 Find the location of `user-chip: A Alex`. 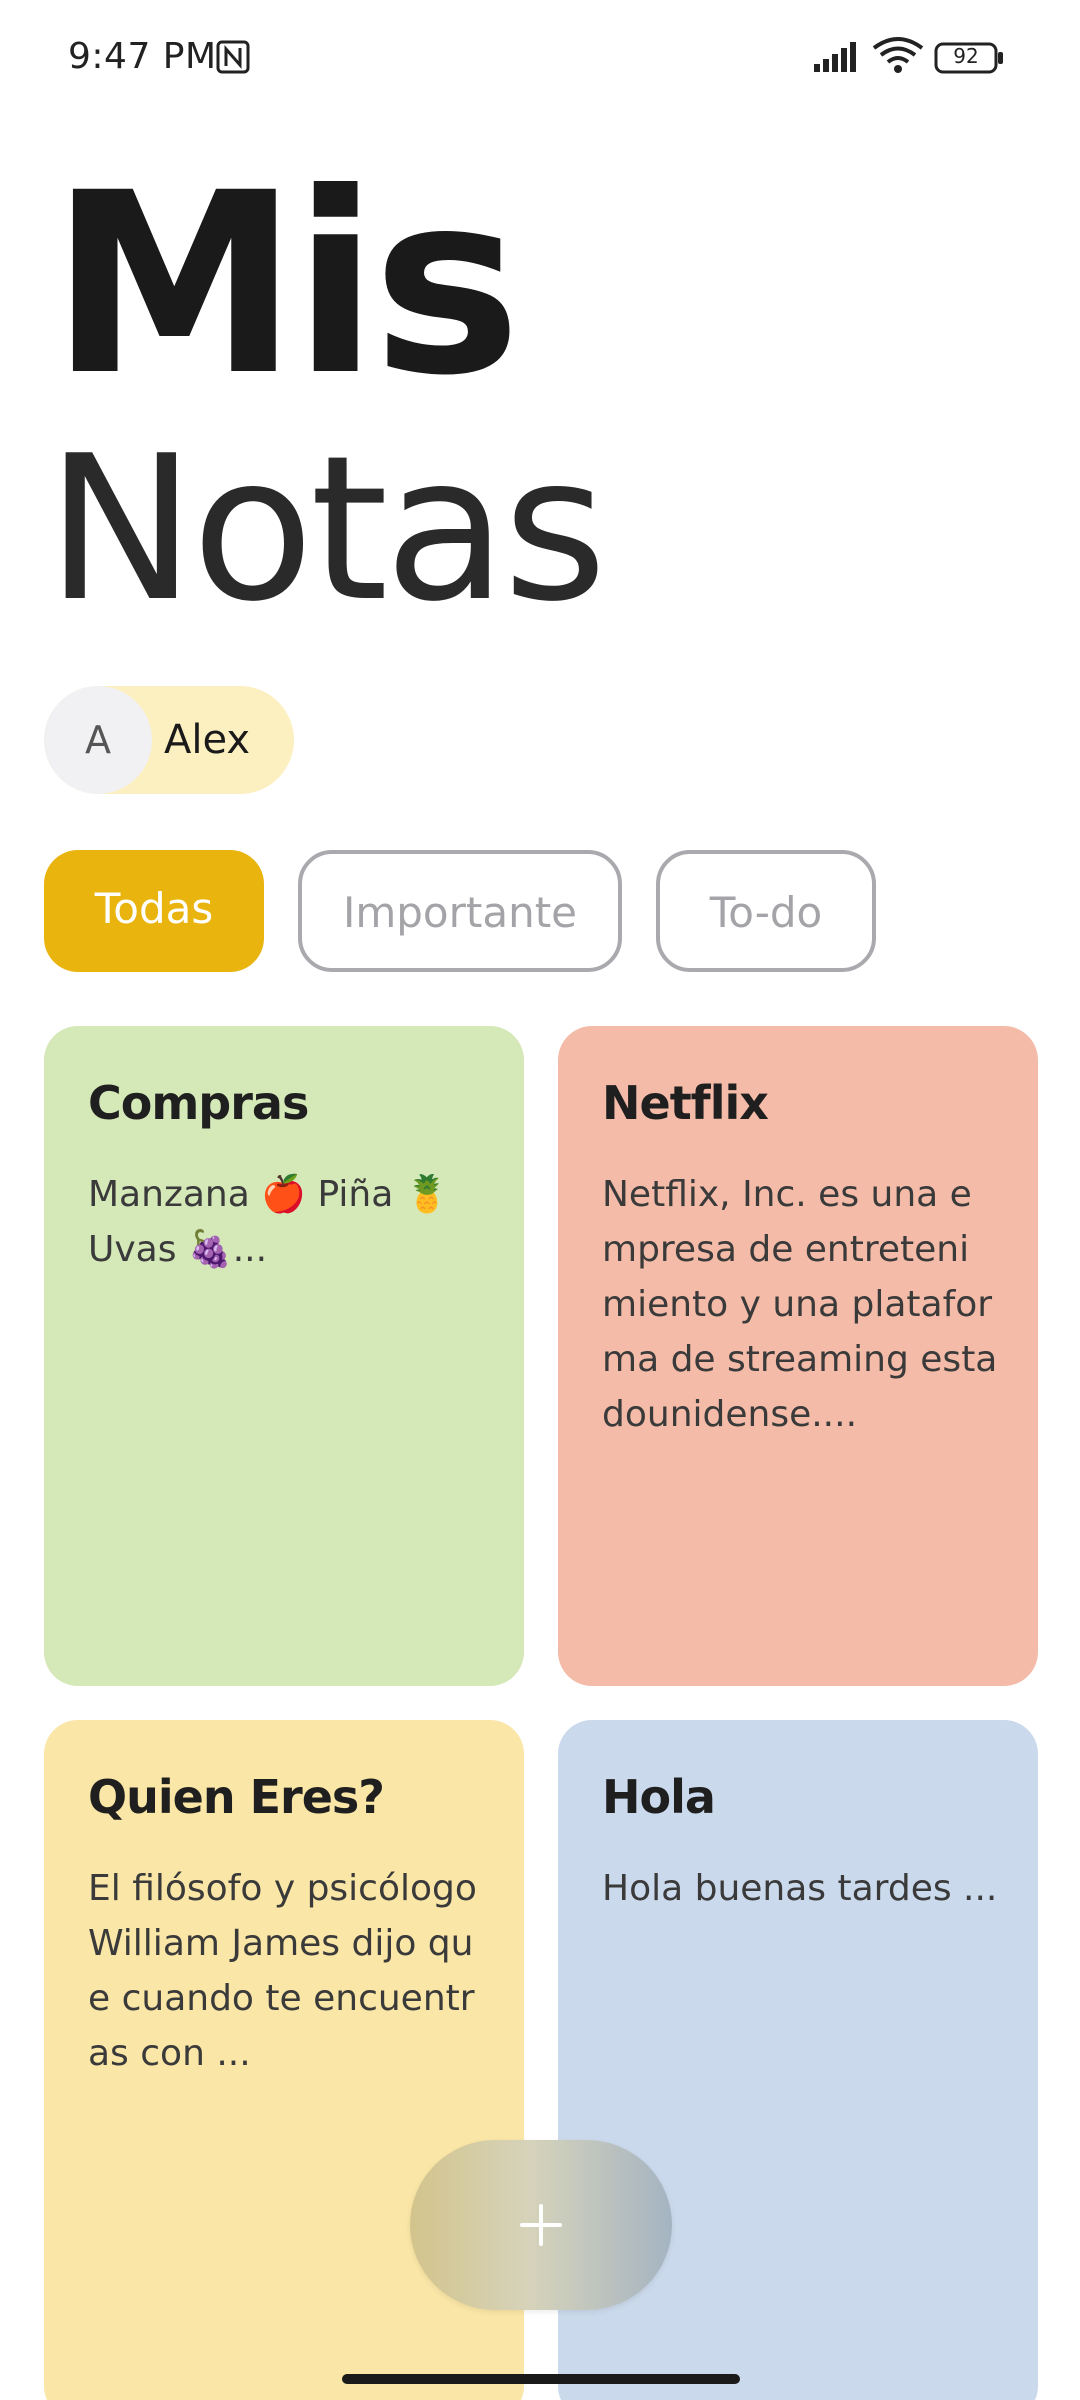

user-chip: A Alex is located at coordinates (169, 740).